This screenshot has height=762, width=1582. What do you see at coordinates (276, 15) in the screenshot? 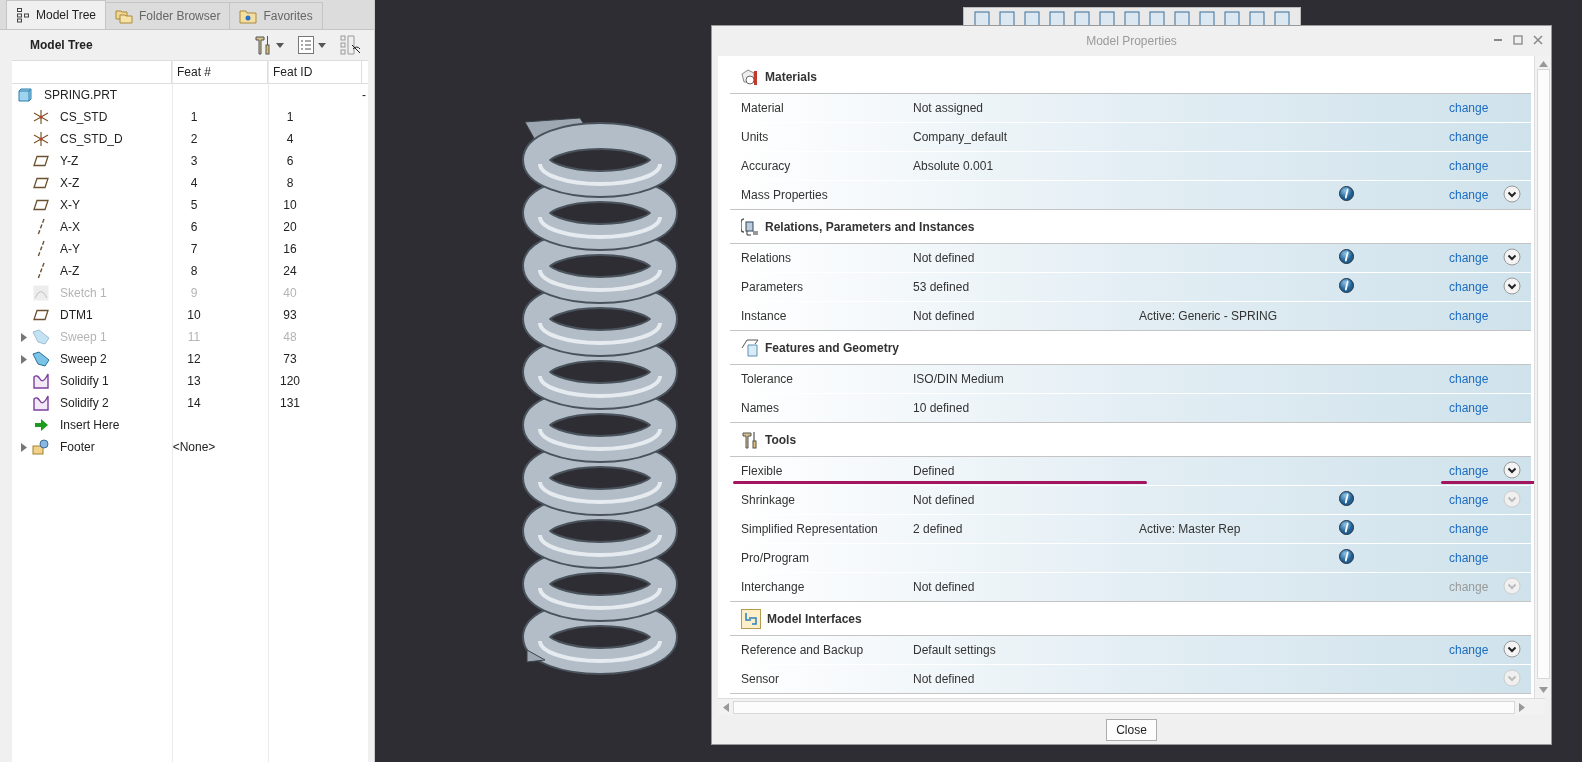
I see `panel-tab: Favorites` at bounding box center [276, 15].